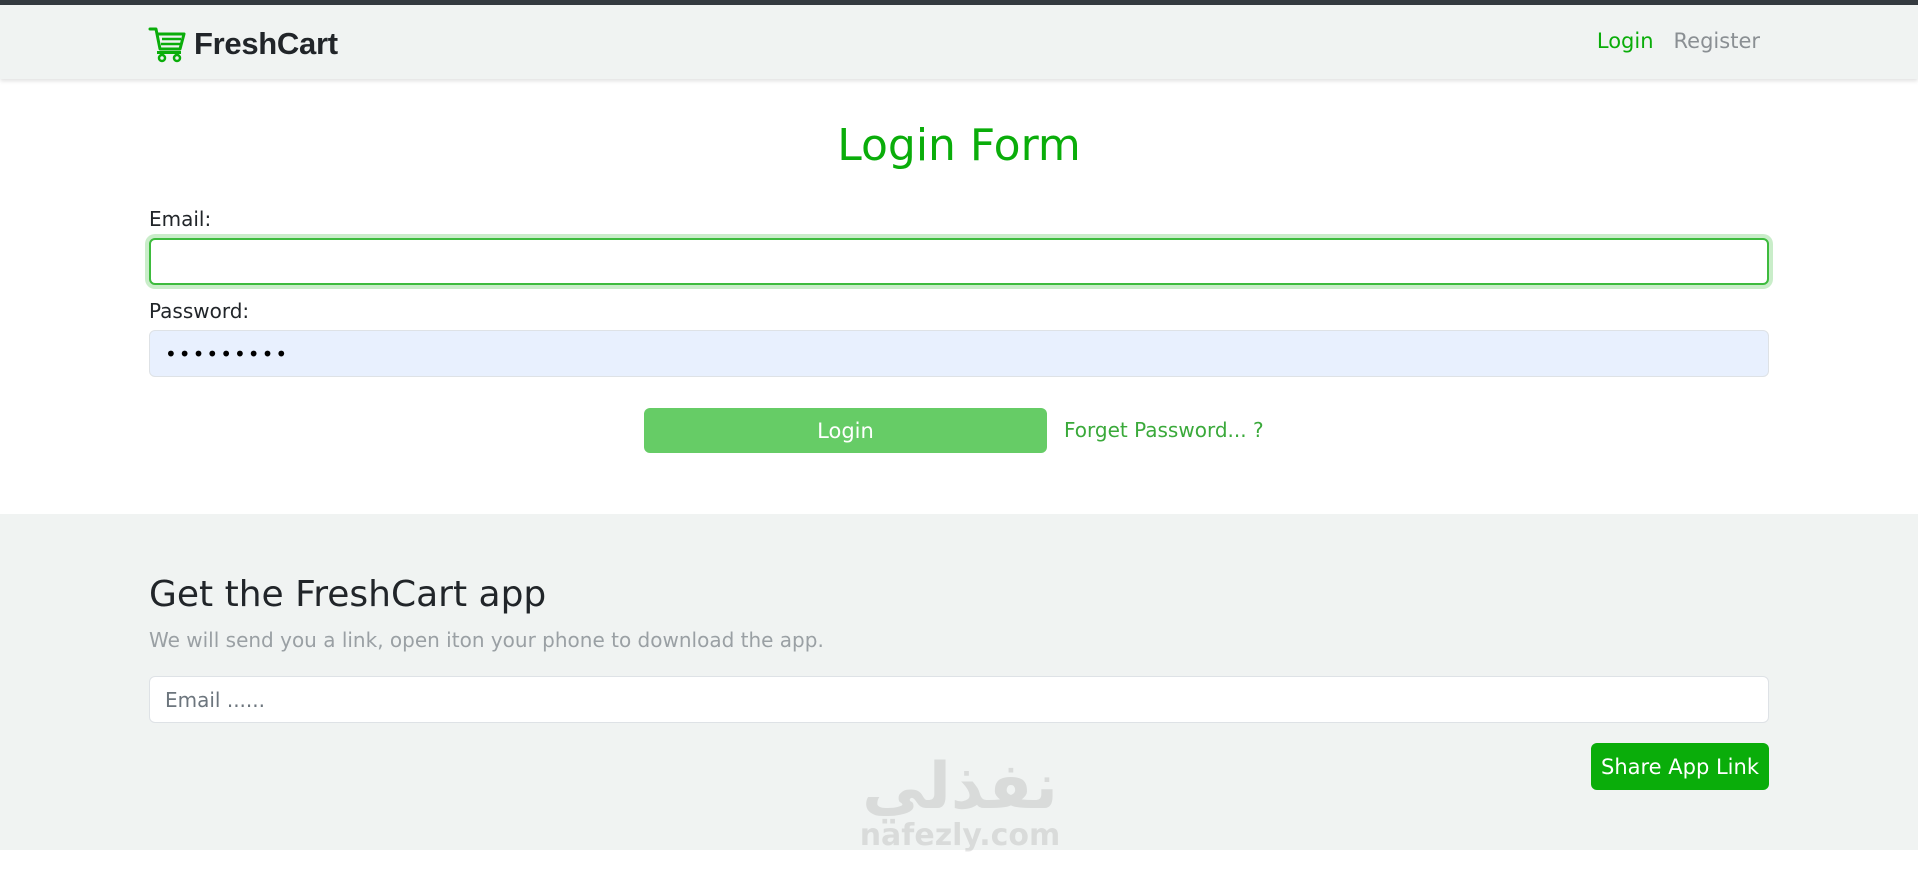 Image resolution: width=1918 pixels, height=872 pixels. What do you see at coordinates (199, 311) in the screenshot?
I see `password-label: Password:` at bounding box center [199, 311].